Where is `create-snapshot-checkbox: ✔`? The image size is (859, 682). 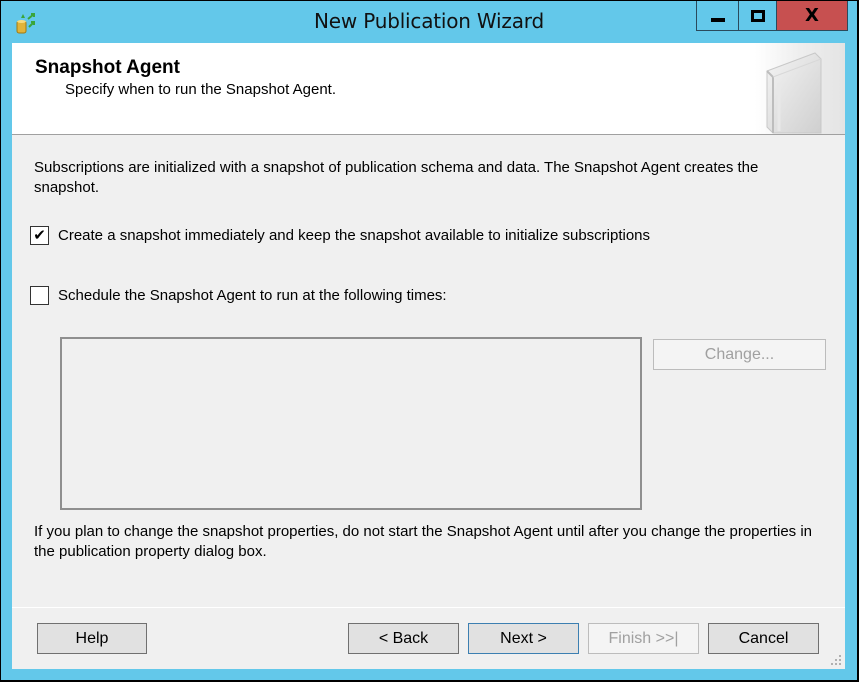
create-snapshot-checkbox: ✔ is located at coordinates (39, 235).